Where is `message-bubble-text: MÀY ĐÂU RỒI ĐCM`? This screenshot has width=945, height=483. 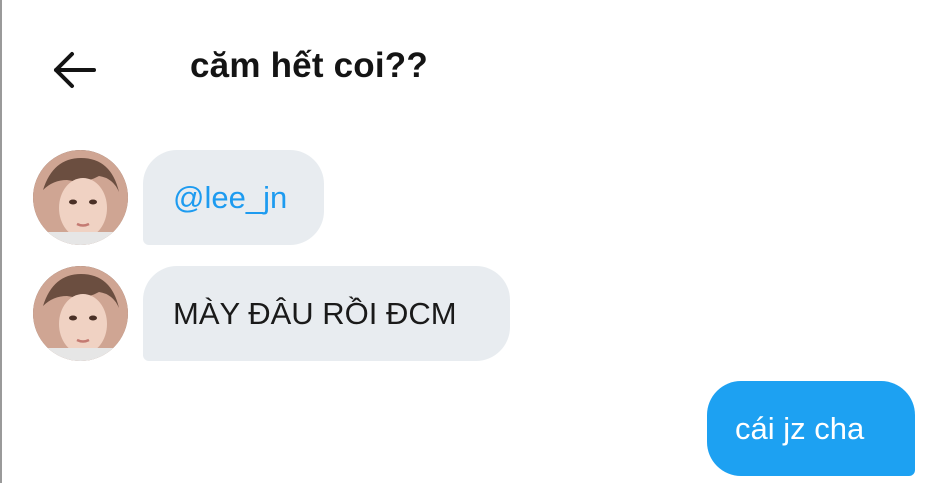
message-bubble-text: MÀY ĐÂU RỒI ĐCM is located at coordinates (326, 313).